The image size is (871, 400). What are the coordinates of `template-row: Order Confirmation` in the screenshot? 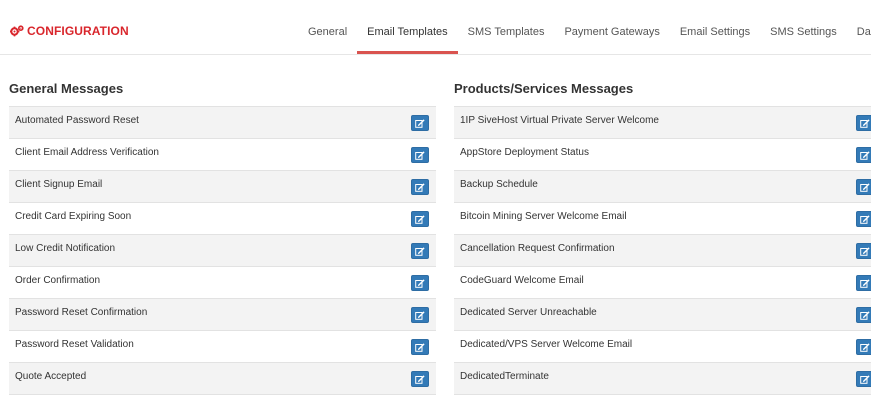 It's located at (222, 283).